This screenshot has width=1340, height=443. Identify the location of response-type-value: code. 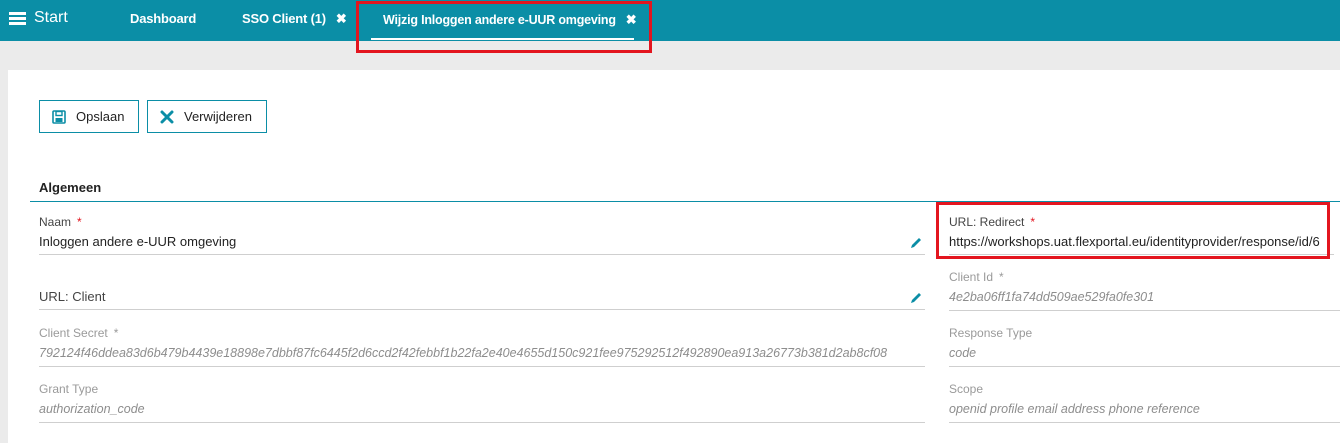
(963, 353).